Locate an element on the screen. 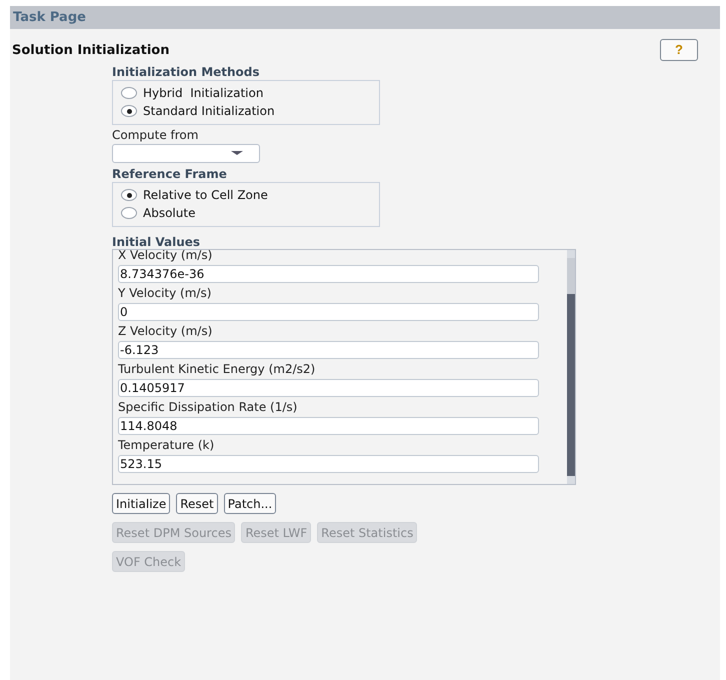  dropdown is located at coordinates (186, 153).